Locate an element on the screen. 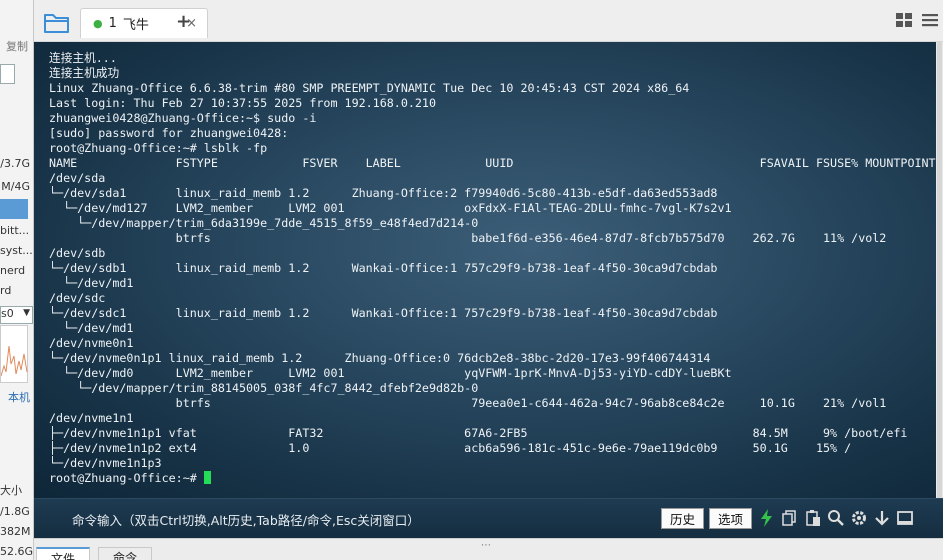 This screenshot has width=943, height=560. terminal-line: /dev/sda is located at coordinates (77, 178).